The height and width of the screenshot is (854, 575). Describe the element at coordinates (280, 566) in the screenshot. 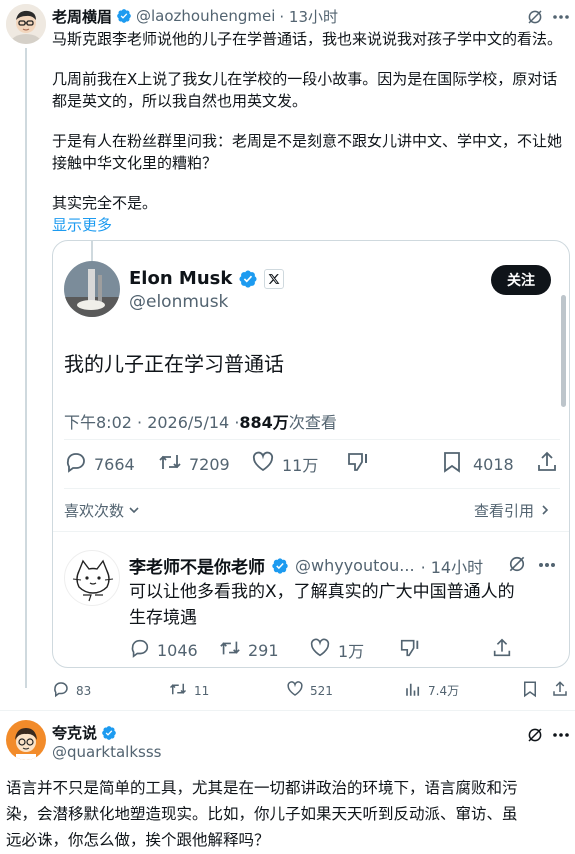

I see `reply-verified-badge-icon` at that location.